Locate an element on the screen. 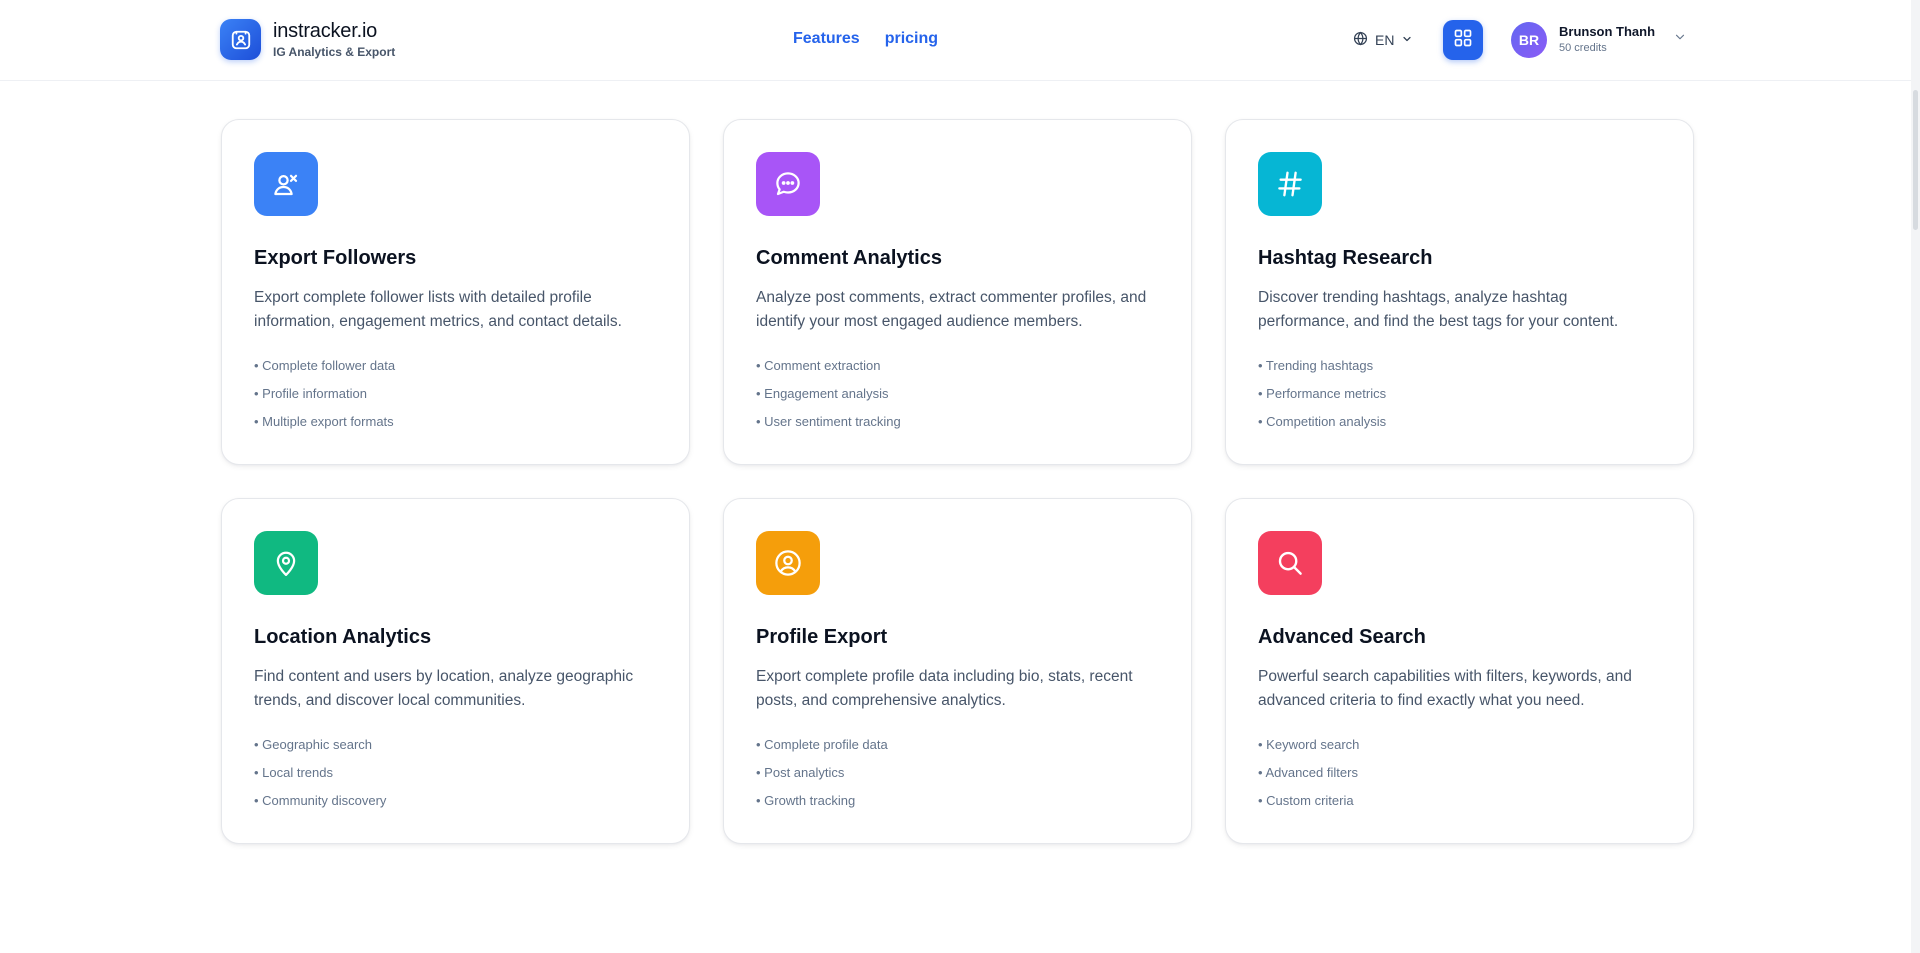 The image size is (1920, 953). brand-subtitle: IG Analytics & Export is located at coordinates (334, 52).